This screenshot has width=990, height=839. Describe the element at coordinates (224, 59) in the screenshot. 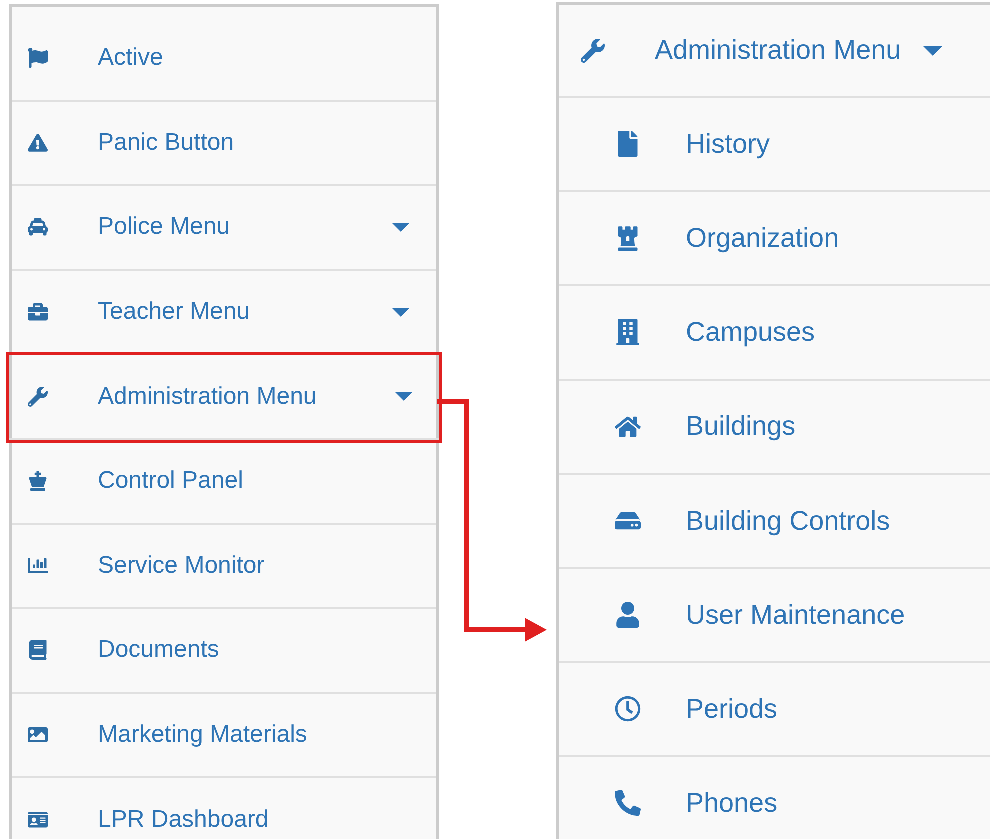

I see `menu-item: Active` at that location.